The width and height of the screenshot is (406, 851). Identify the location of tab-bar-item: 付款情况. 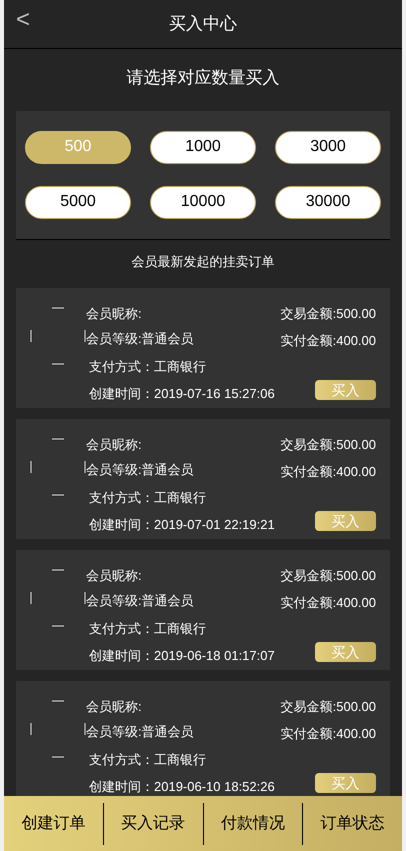
(252, 823).